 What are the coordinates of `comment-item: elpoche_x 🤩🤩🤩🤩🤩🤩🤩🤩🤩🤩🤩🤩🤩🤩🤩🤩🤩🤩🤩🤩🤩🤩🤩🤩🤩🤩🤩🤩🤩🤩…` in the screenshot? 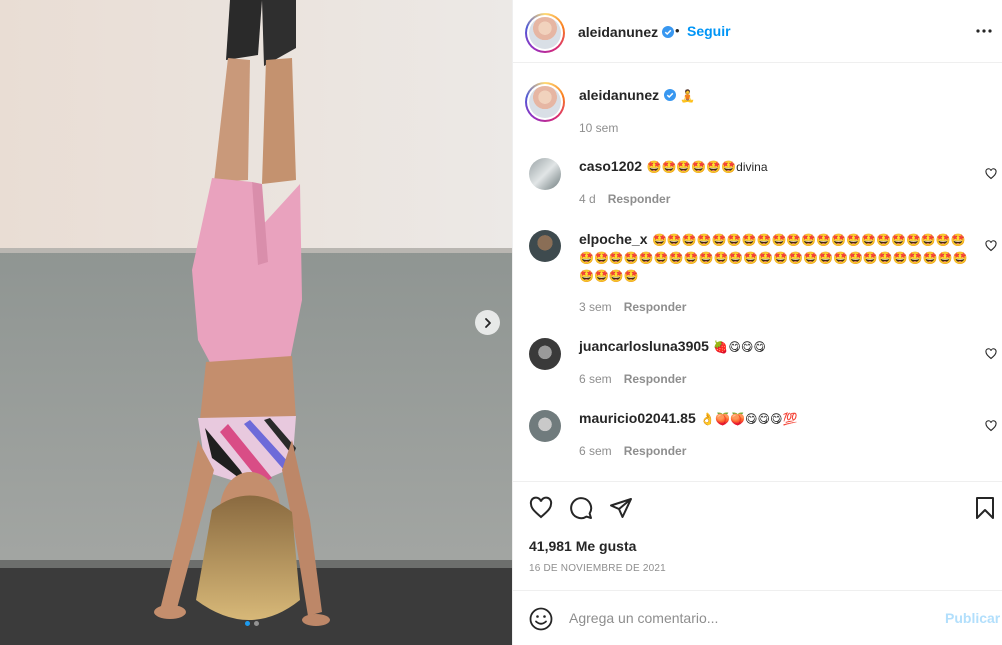 It's located at (774, 257).